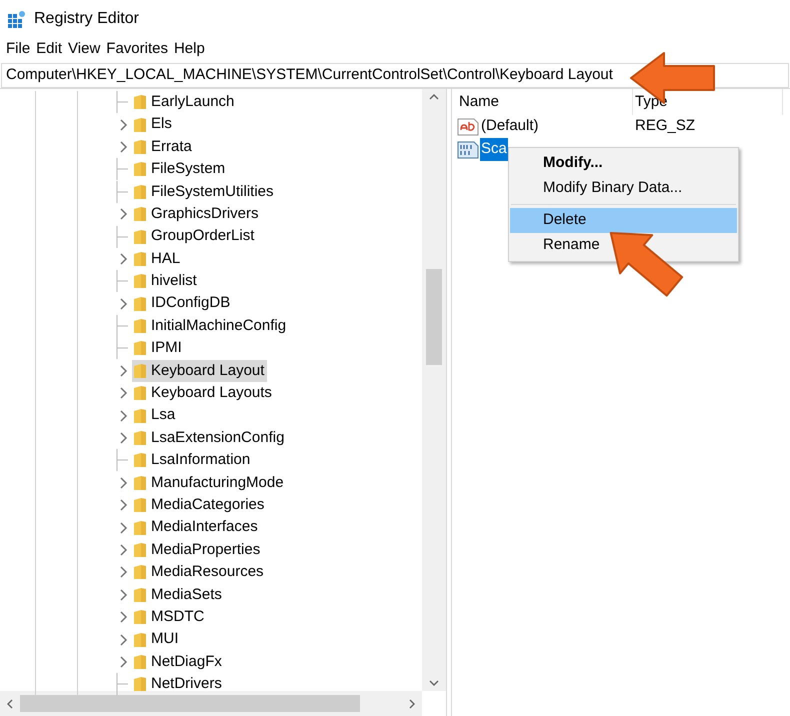 The height and width of the screenshot is (716, 790). What do you see at coordinates (468, 126) in the screenshot?
I see `string-value-icon` at bounding box center [468, 126].